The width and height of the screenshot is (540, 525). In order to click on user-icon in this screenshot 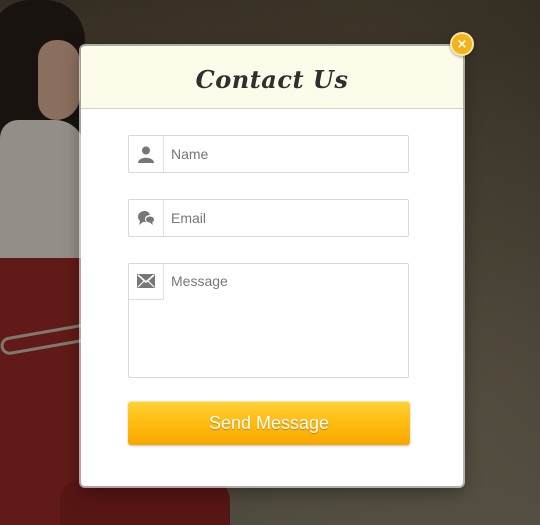, I will do `click(146, 154)`.